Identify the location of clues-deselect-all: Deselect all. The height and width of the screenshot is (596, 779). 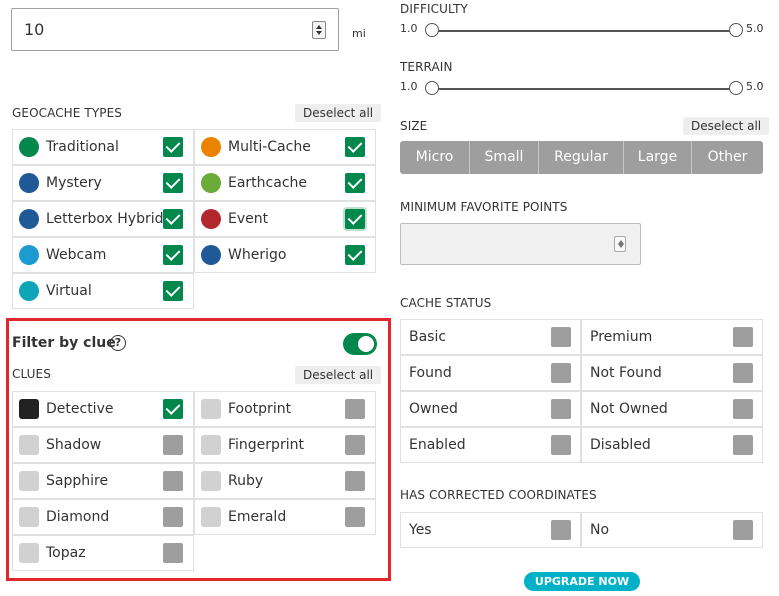
(338, 375).